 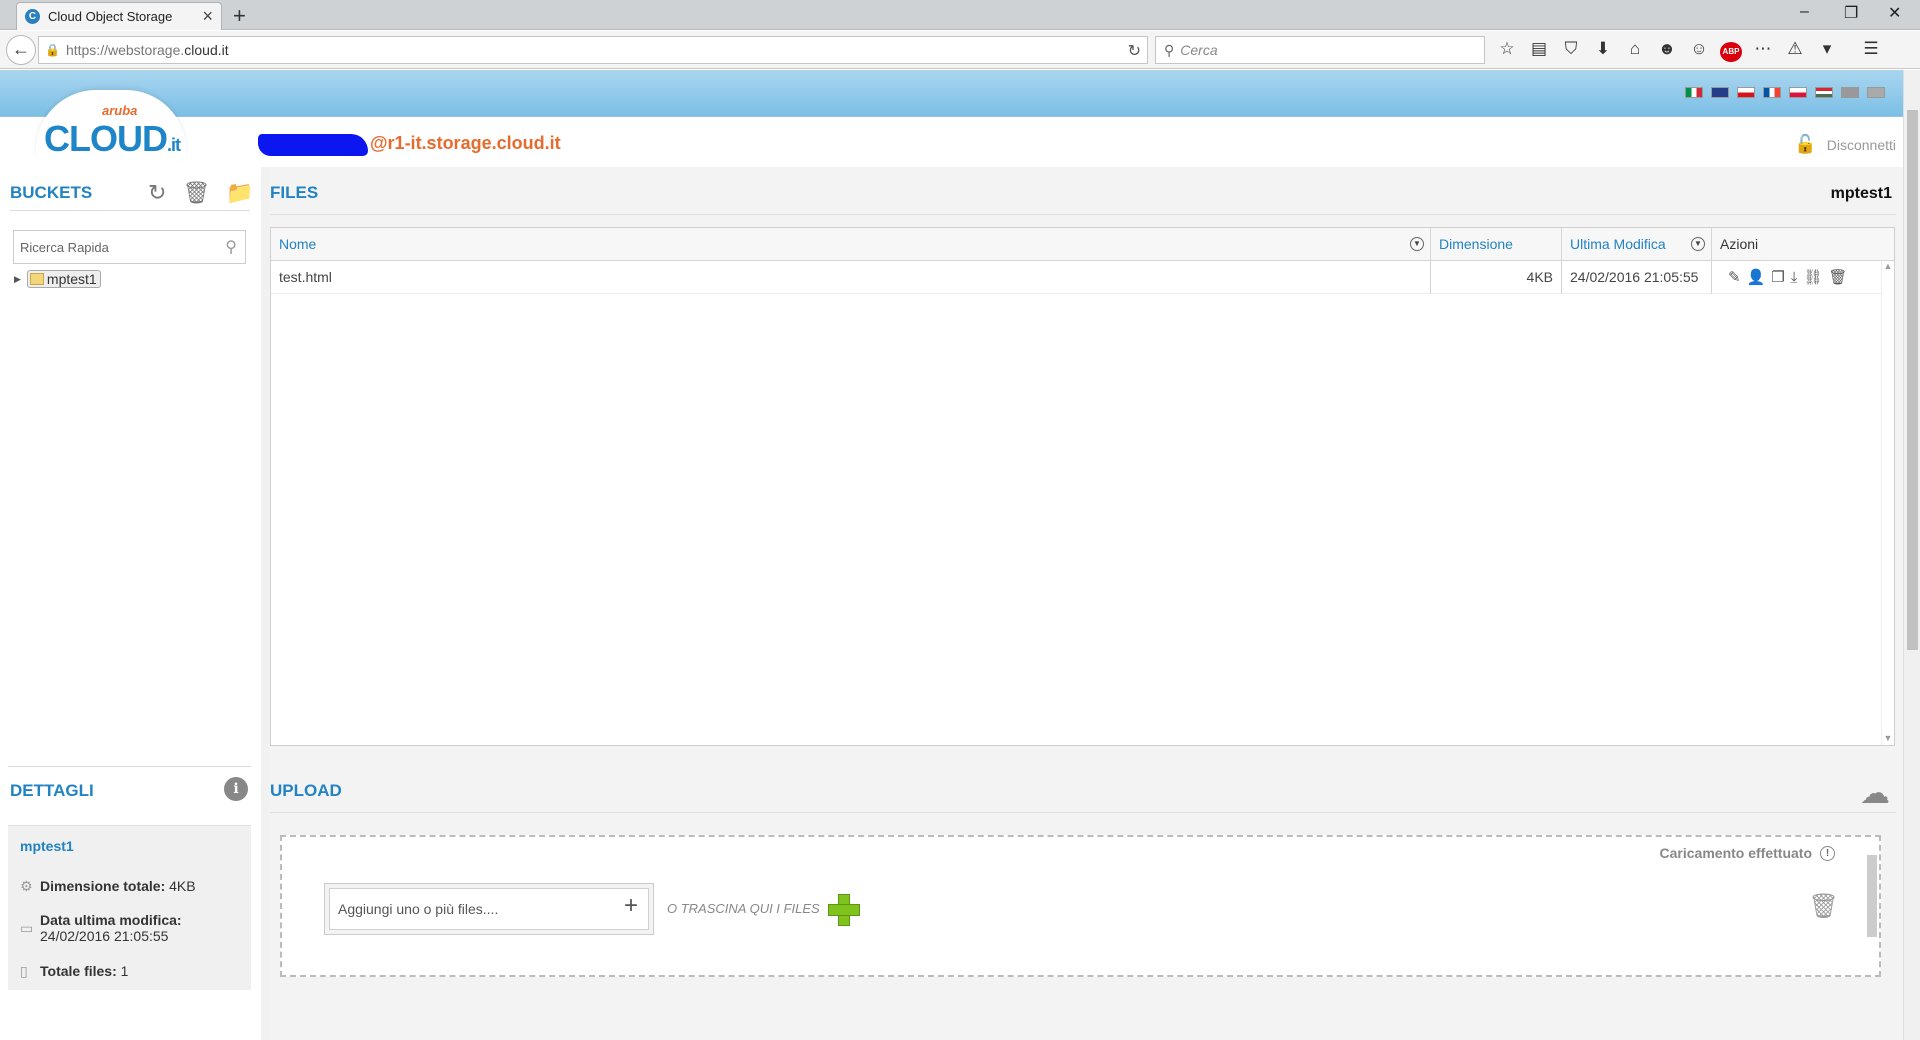 What do you see at coordinates (1698, 244) in the screenshot?
I see `filter-modified-icon: ▼` at bounding box center [1698, 244].